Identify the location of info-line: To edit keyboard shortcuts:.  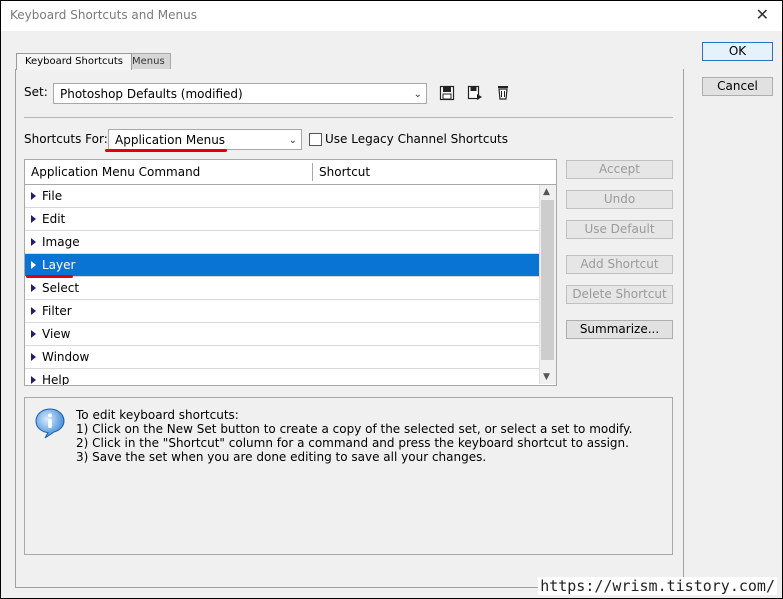
(157, 415).